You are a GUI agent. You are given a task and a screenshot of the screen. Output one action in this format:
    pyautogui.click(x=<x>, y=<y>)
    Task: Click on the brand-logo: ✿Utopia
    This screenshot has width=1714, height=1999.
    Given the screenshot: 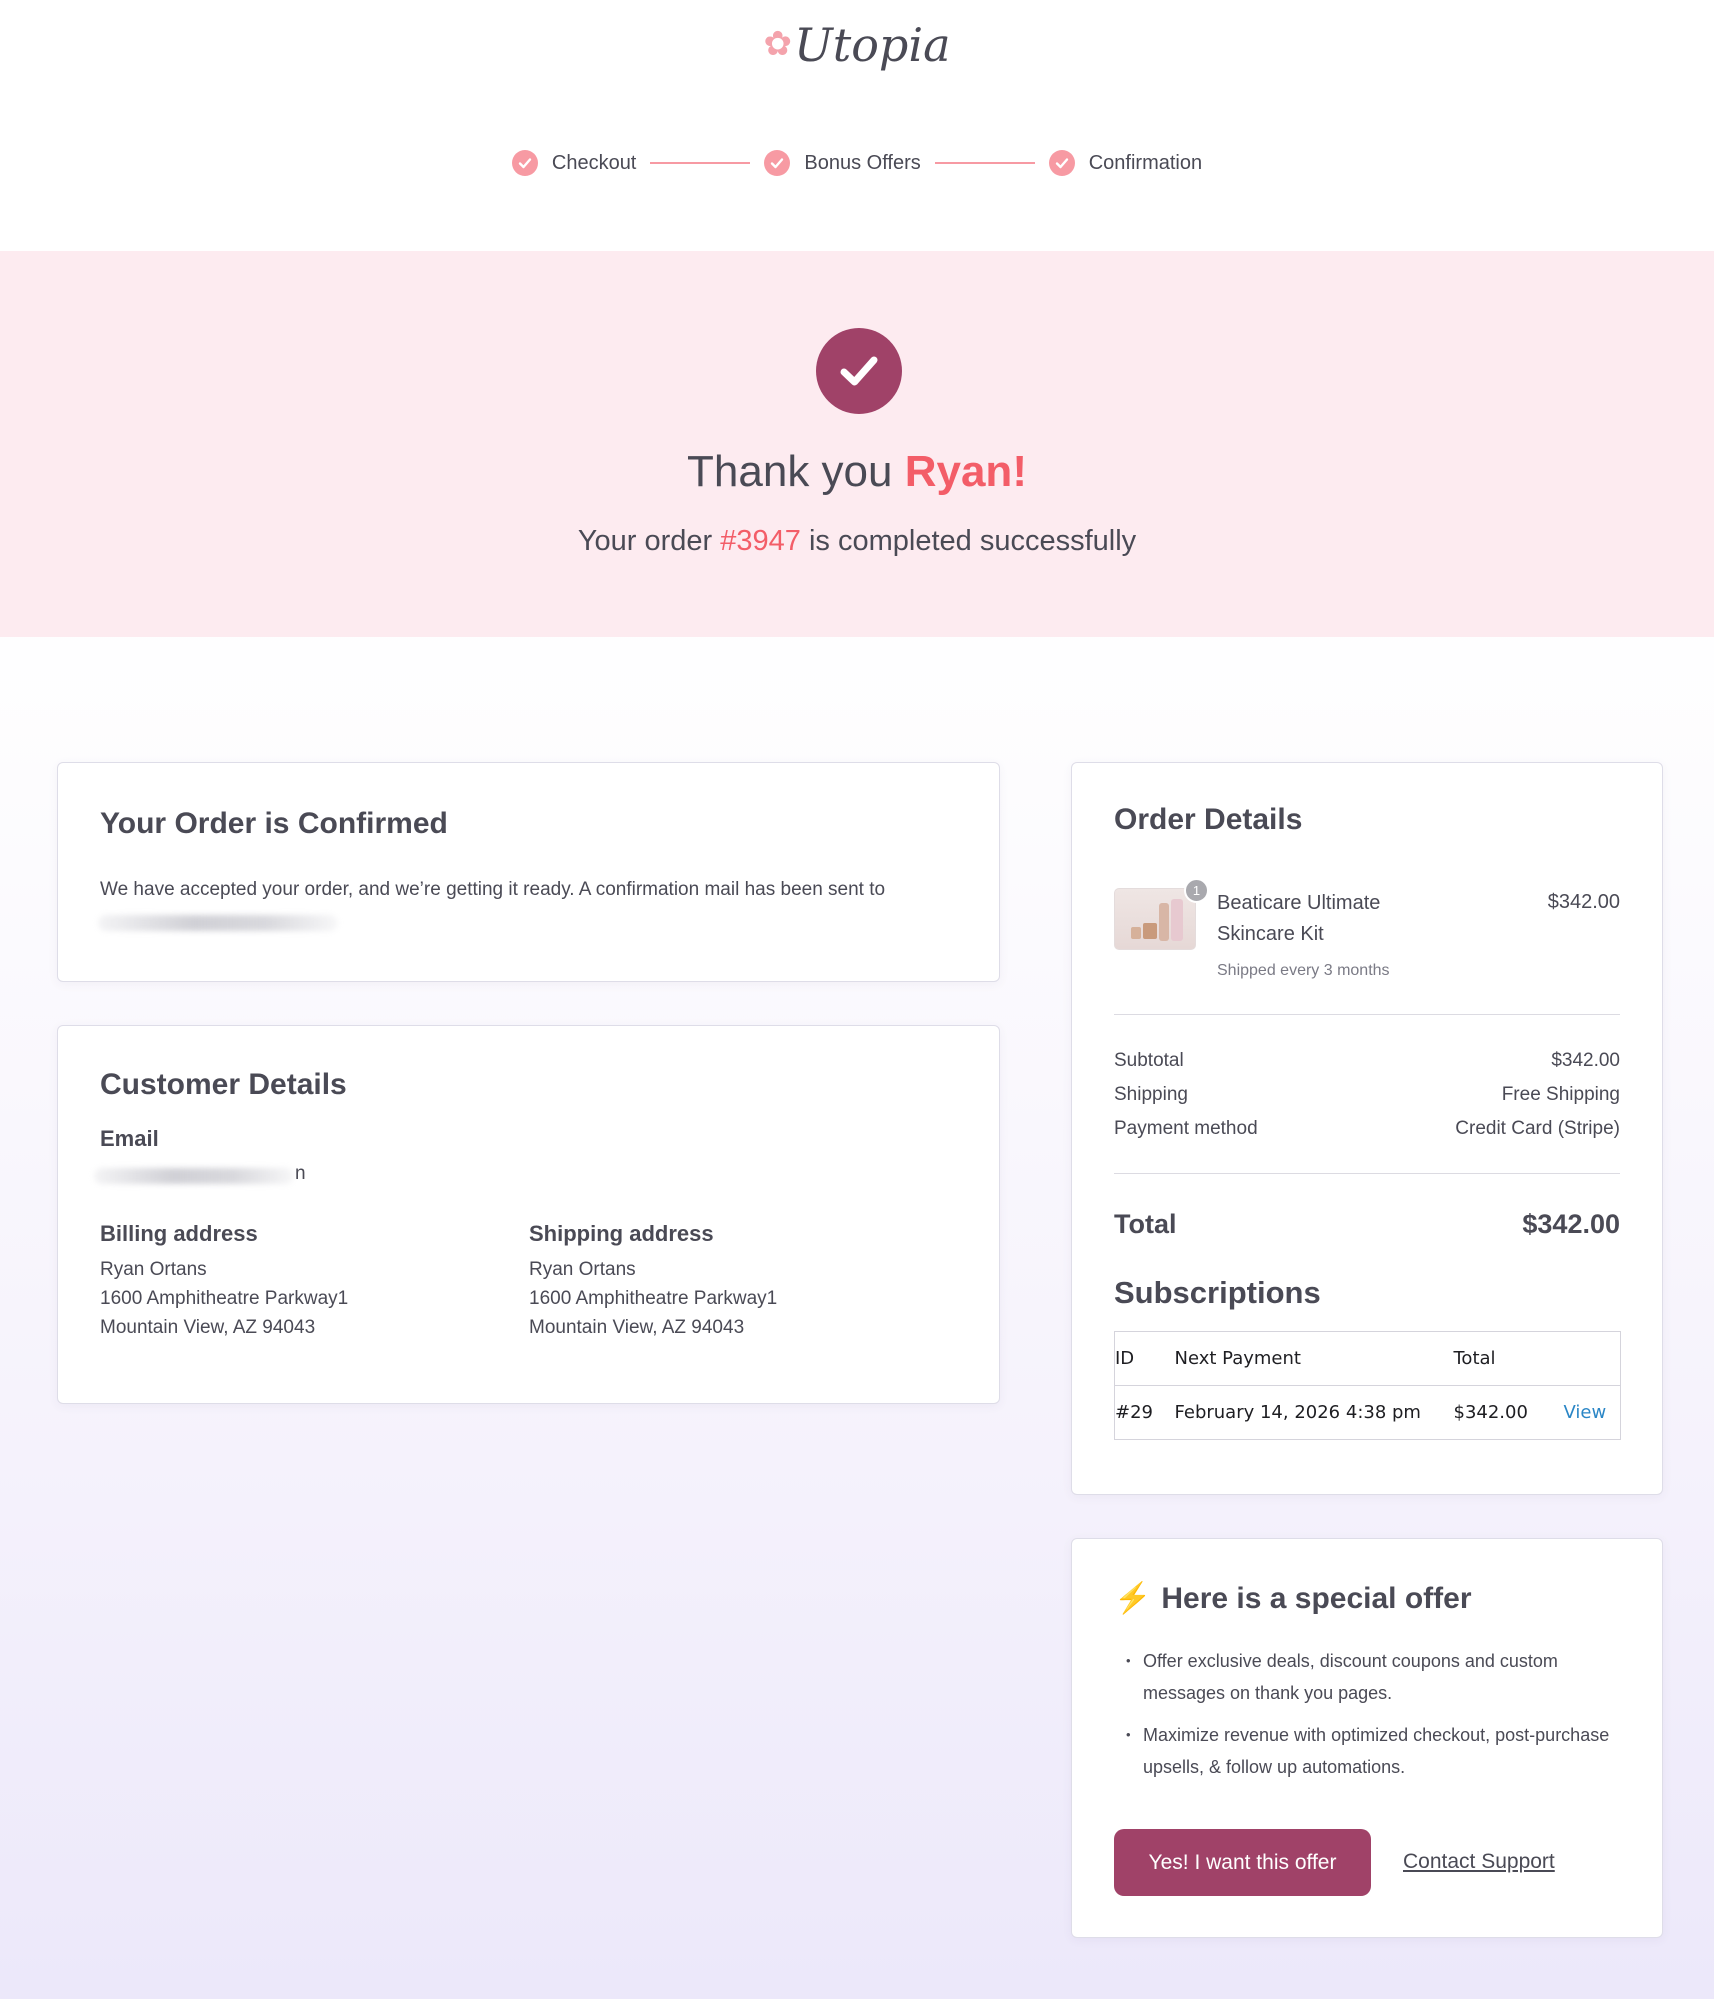 What is the action you would take?
    pyautogui.click(x=857, y=45)
    